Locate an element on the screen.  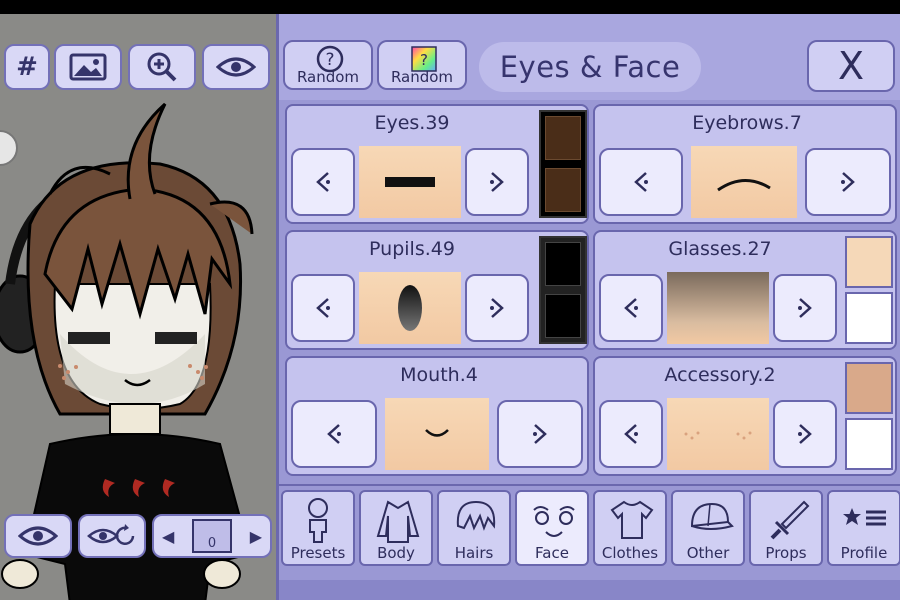
eyebrows-preview is located at coordinates (744, 182).